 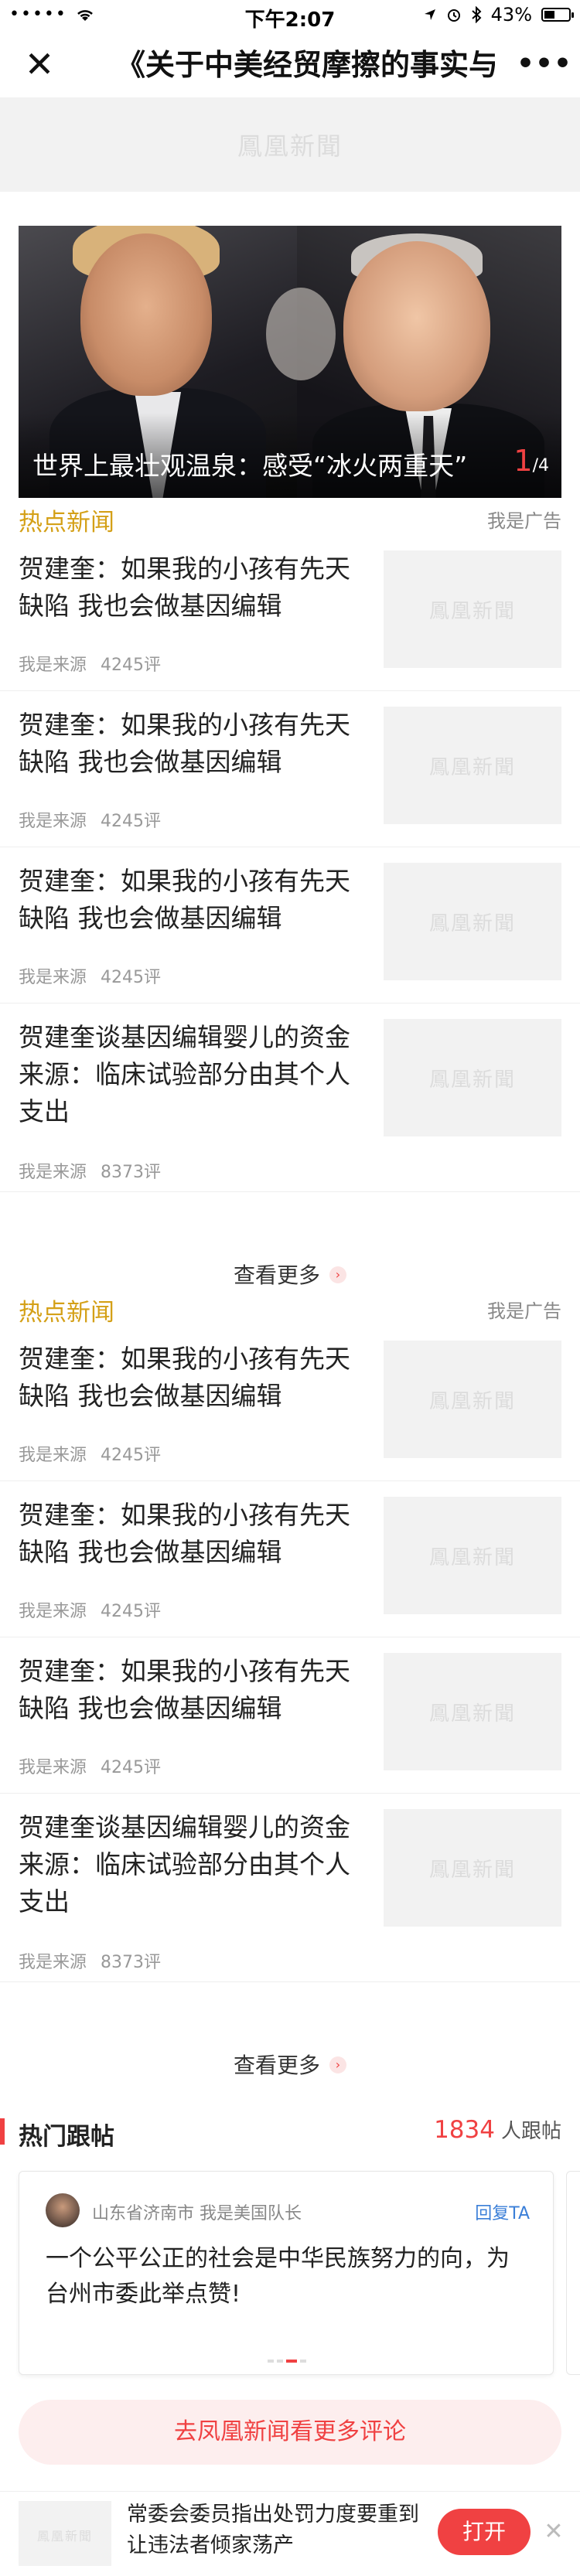 I want to click on chevron-right-icon: ›, so click(x=337, y=2064).